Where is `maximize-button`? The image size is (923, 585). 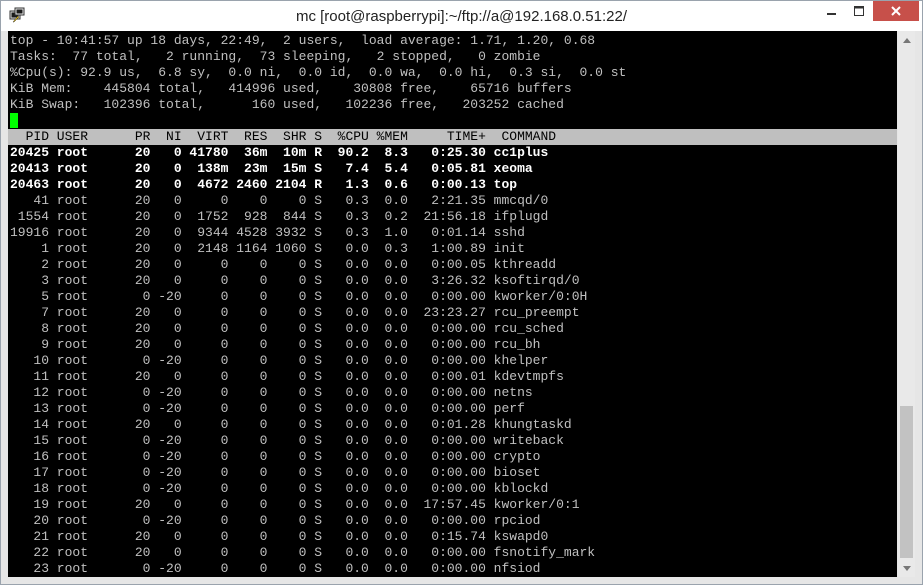 maximize-button is located at coordinates (859, 11).